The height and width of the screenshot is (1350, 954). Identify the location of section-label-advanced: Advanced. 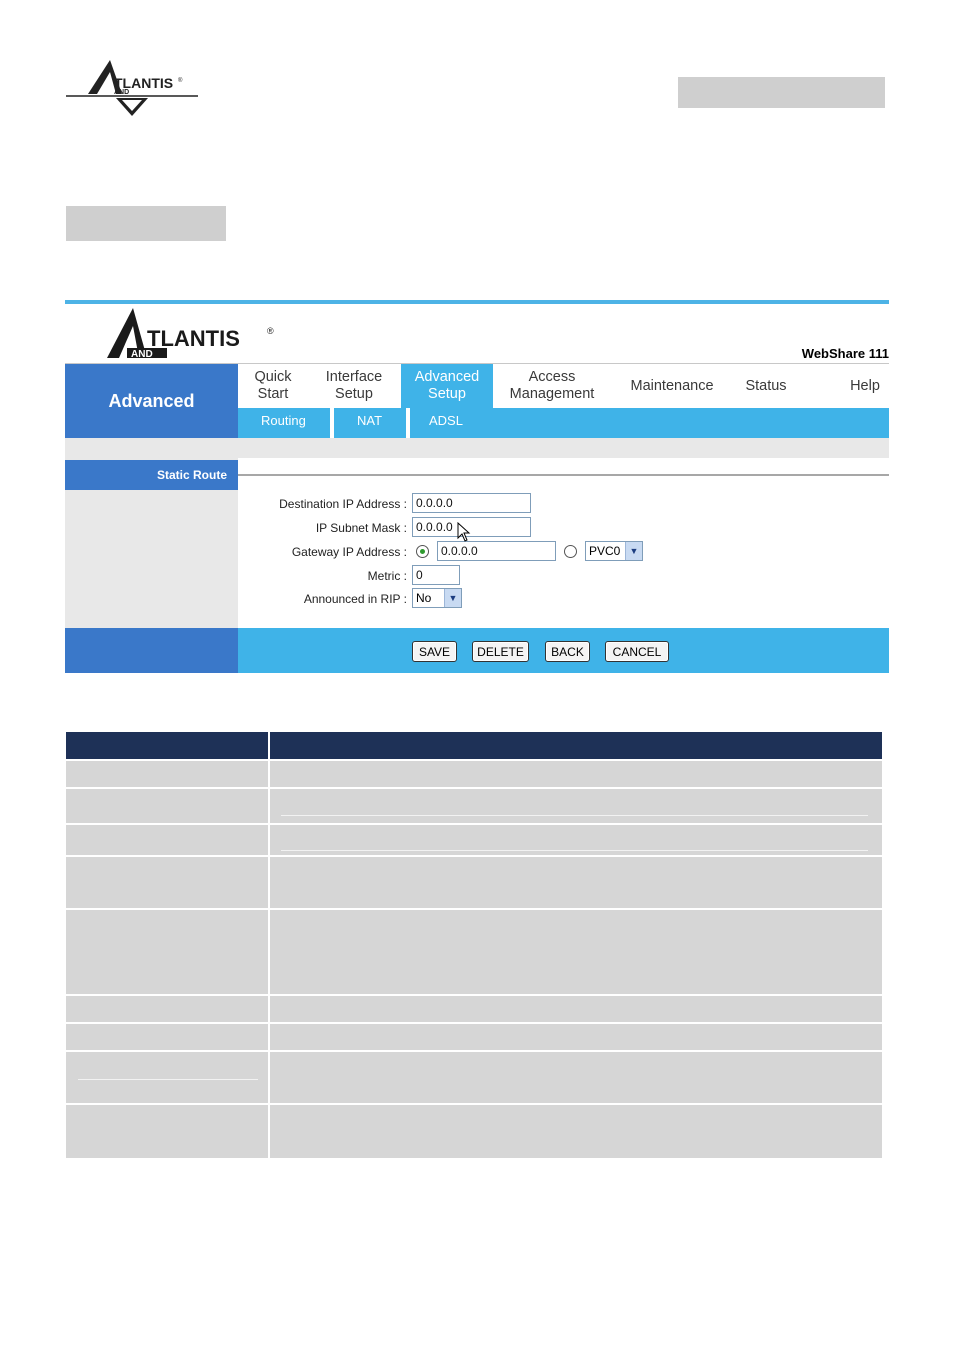
(151, 401).